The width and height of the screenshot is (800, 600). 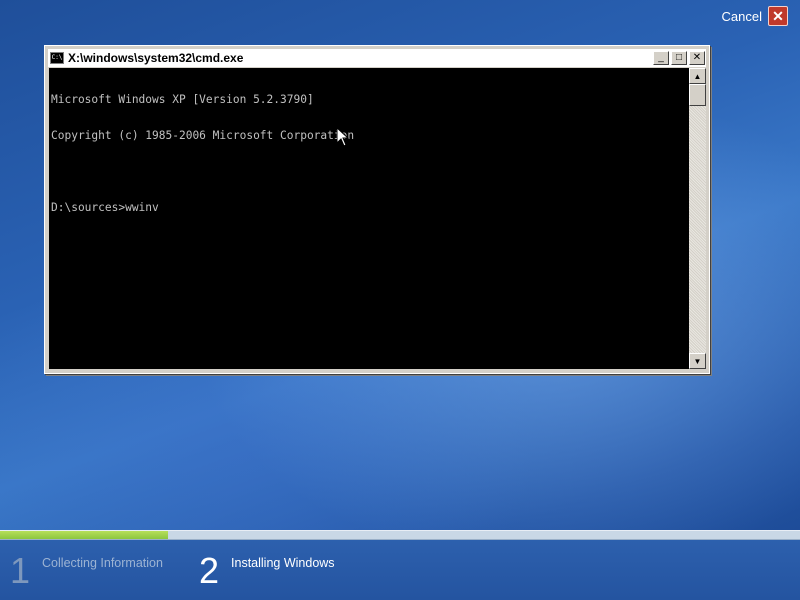 What do you see at coordinates (697, 58) in the screenshot?
I see `close-window-button: ✕` at bounding box center [697, 58].